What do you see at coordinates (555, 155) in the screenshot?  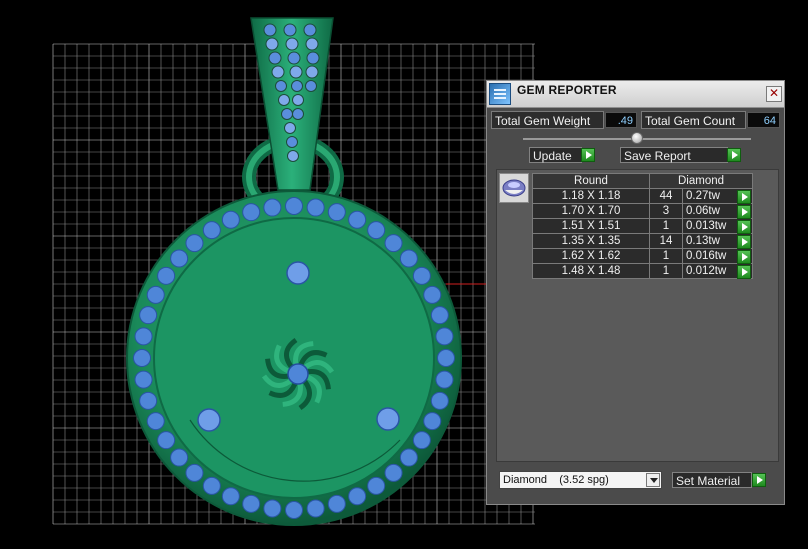 I see `update-button: Update` at bounding box center [555, 155].